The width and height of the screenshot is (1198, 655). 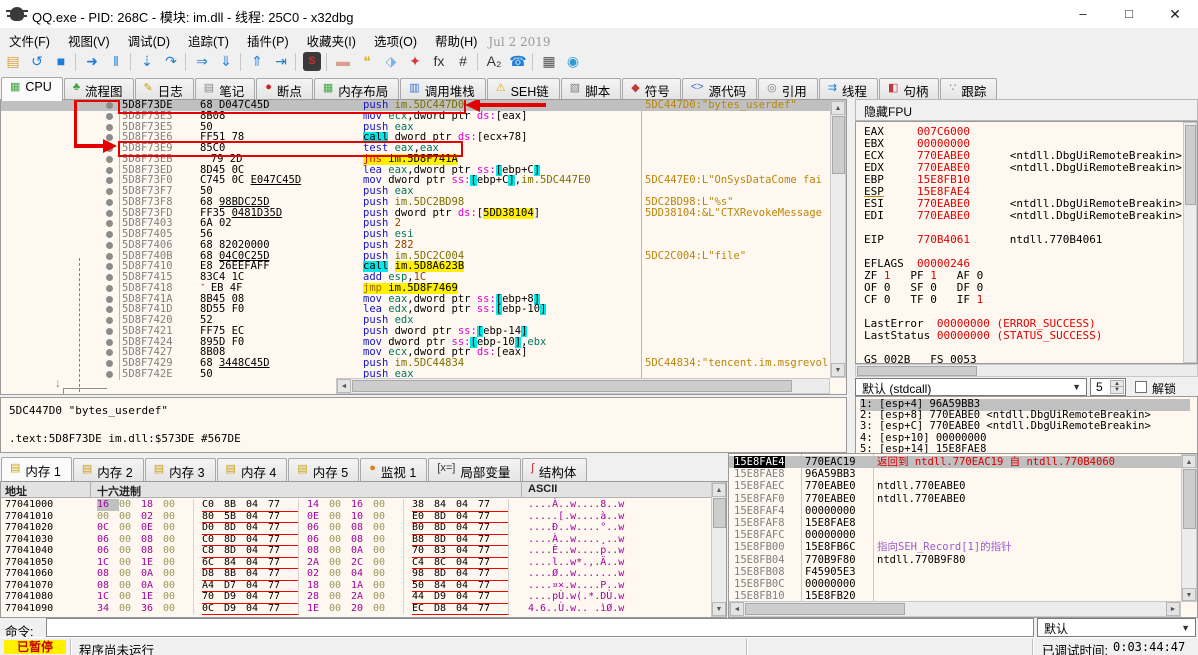 I want to click on menu-item-3: 追踪(T), so click(x=208, y=39).